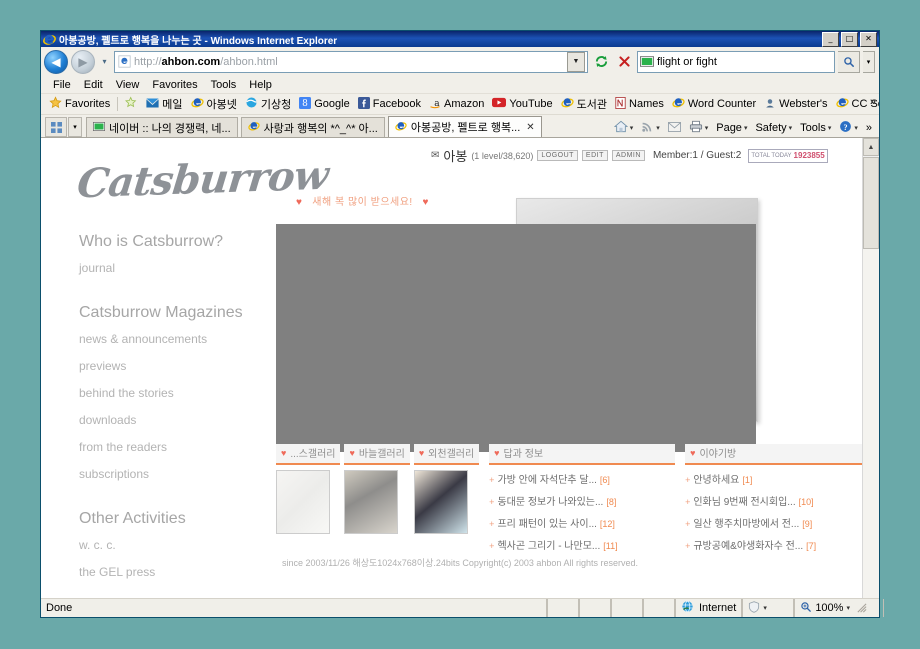  Describe the element at coordinates (184, 420) in the screenshot. I see `sidebar-link-downloads: downloads` at that location.